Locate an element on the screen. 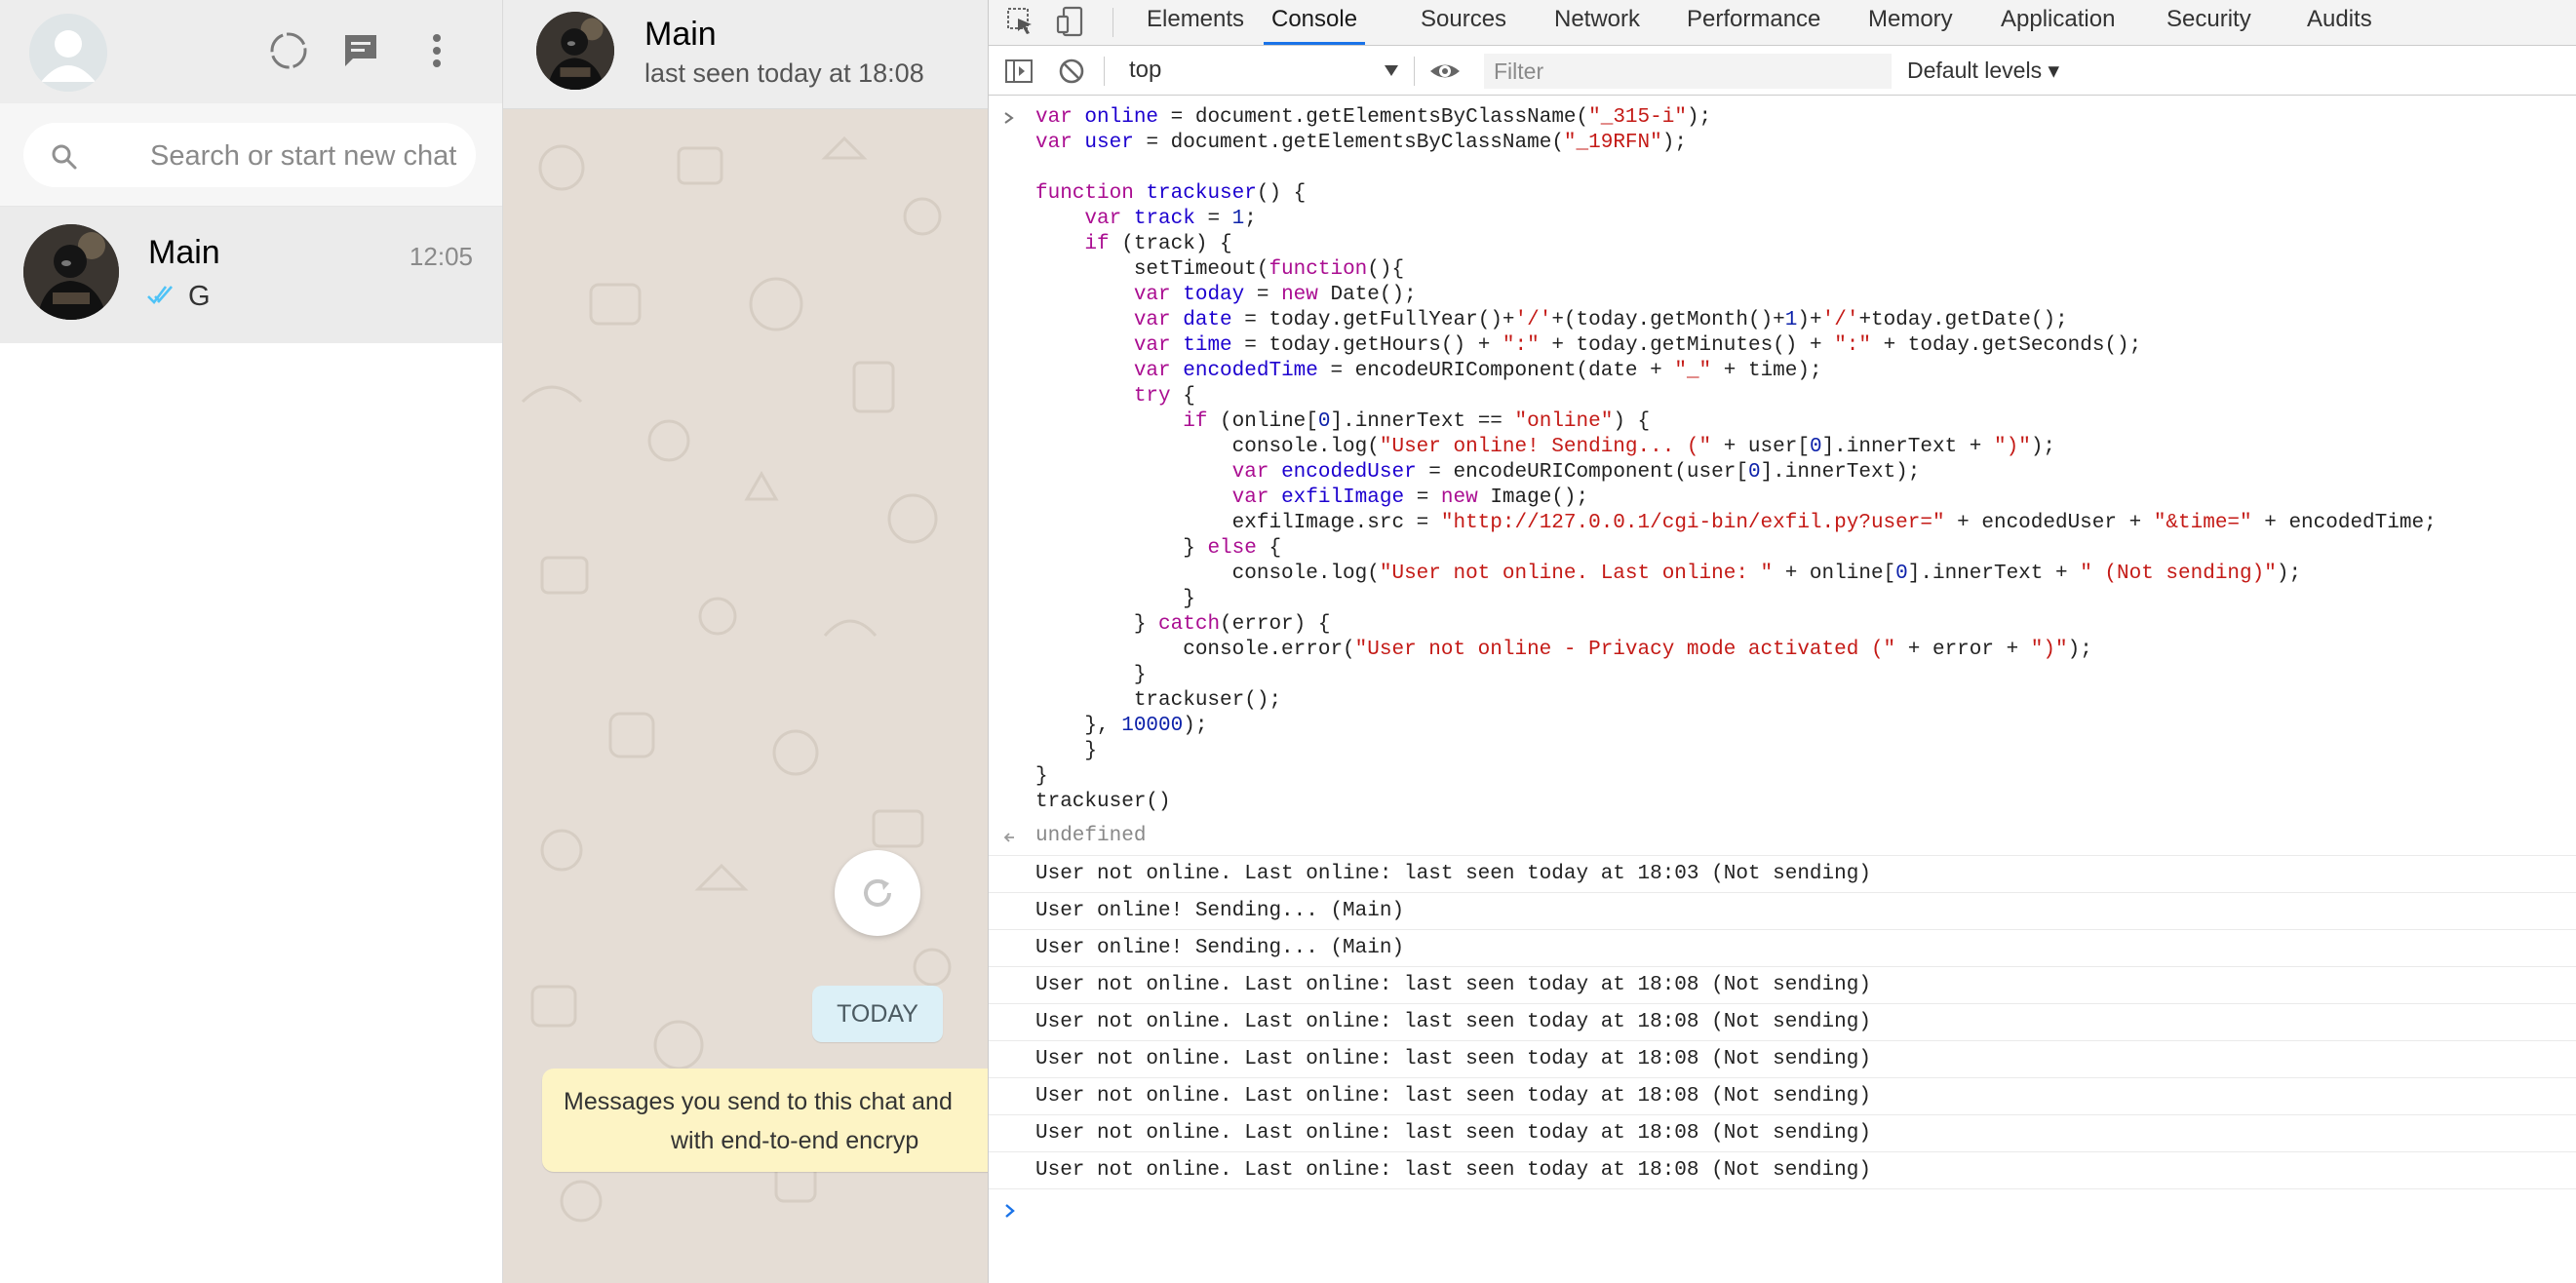 The image size is (2576, 1283). tab-application: Application is located at coordinates (2058, 22).